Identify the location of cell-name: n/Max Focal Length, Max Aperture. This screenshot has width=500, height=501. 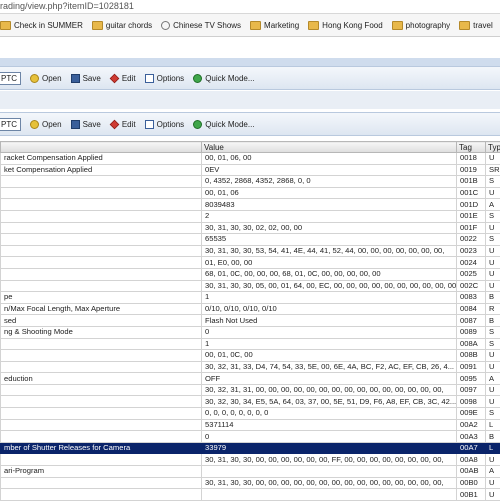
(101, 309).